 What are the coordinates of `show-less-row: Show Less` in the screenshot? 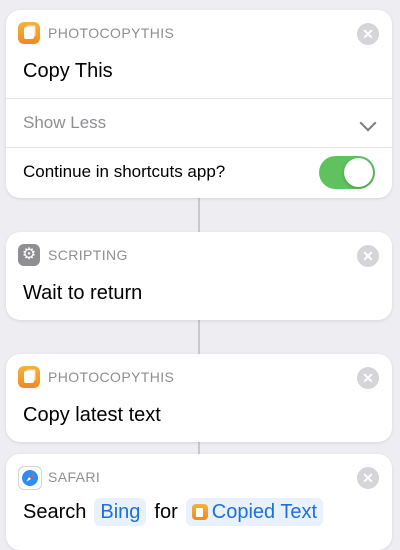 It's located at (199, 123).